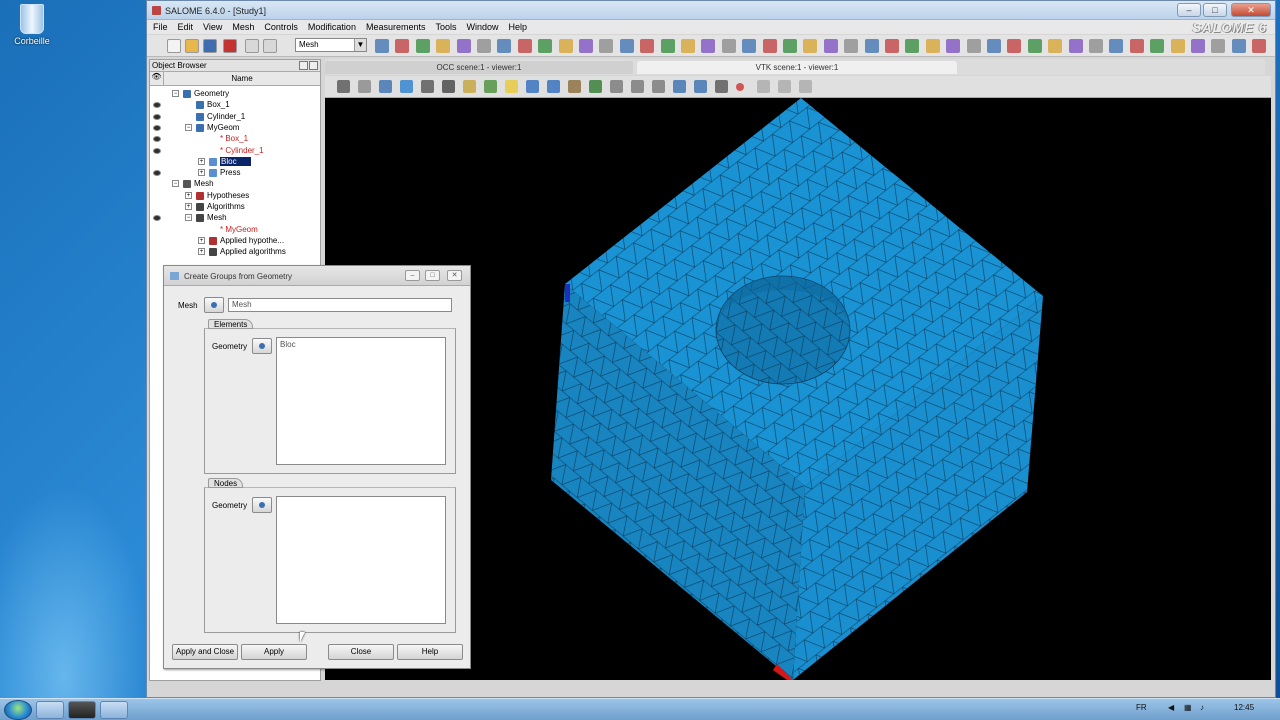 This screenshot has width=1280, height=720. Describe the element at coordinates (303, 65) in the screenshot. I see `float-panel-icon` at that location.